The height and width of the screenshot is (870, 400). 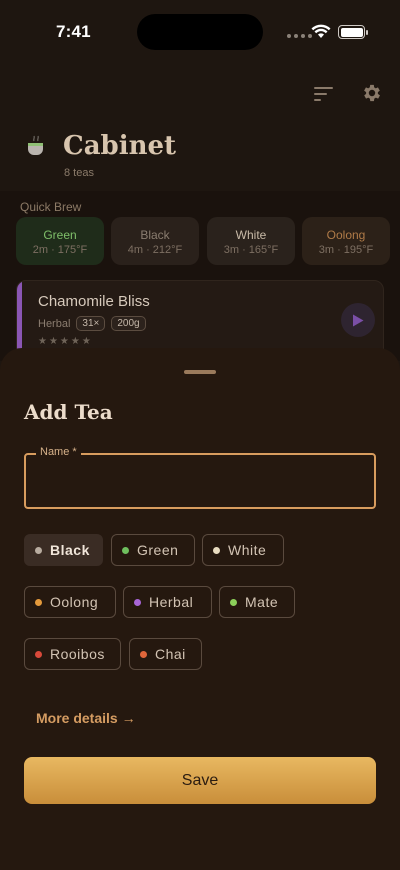 What do you see at coordinates (51, 207) in the screenshot?
I see `quick-brew-label: Quick Brew` at bounding box center [51, 207].